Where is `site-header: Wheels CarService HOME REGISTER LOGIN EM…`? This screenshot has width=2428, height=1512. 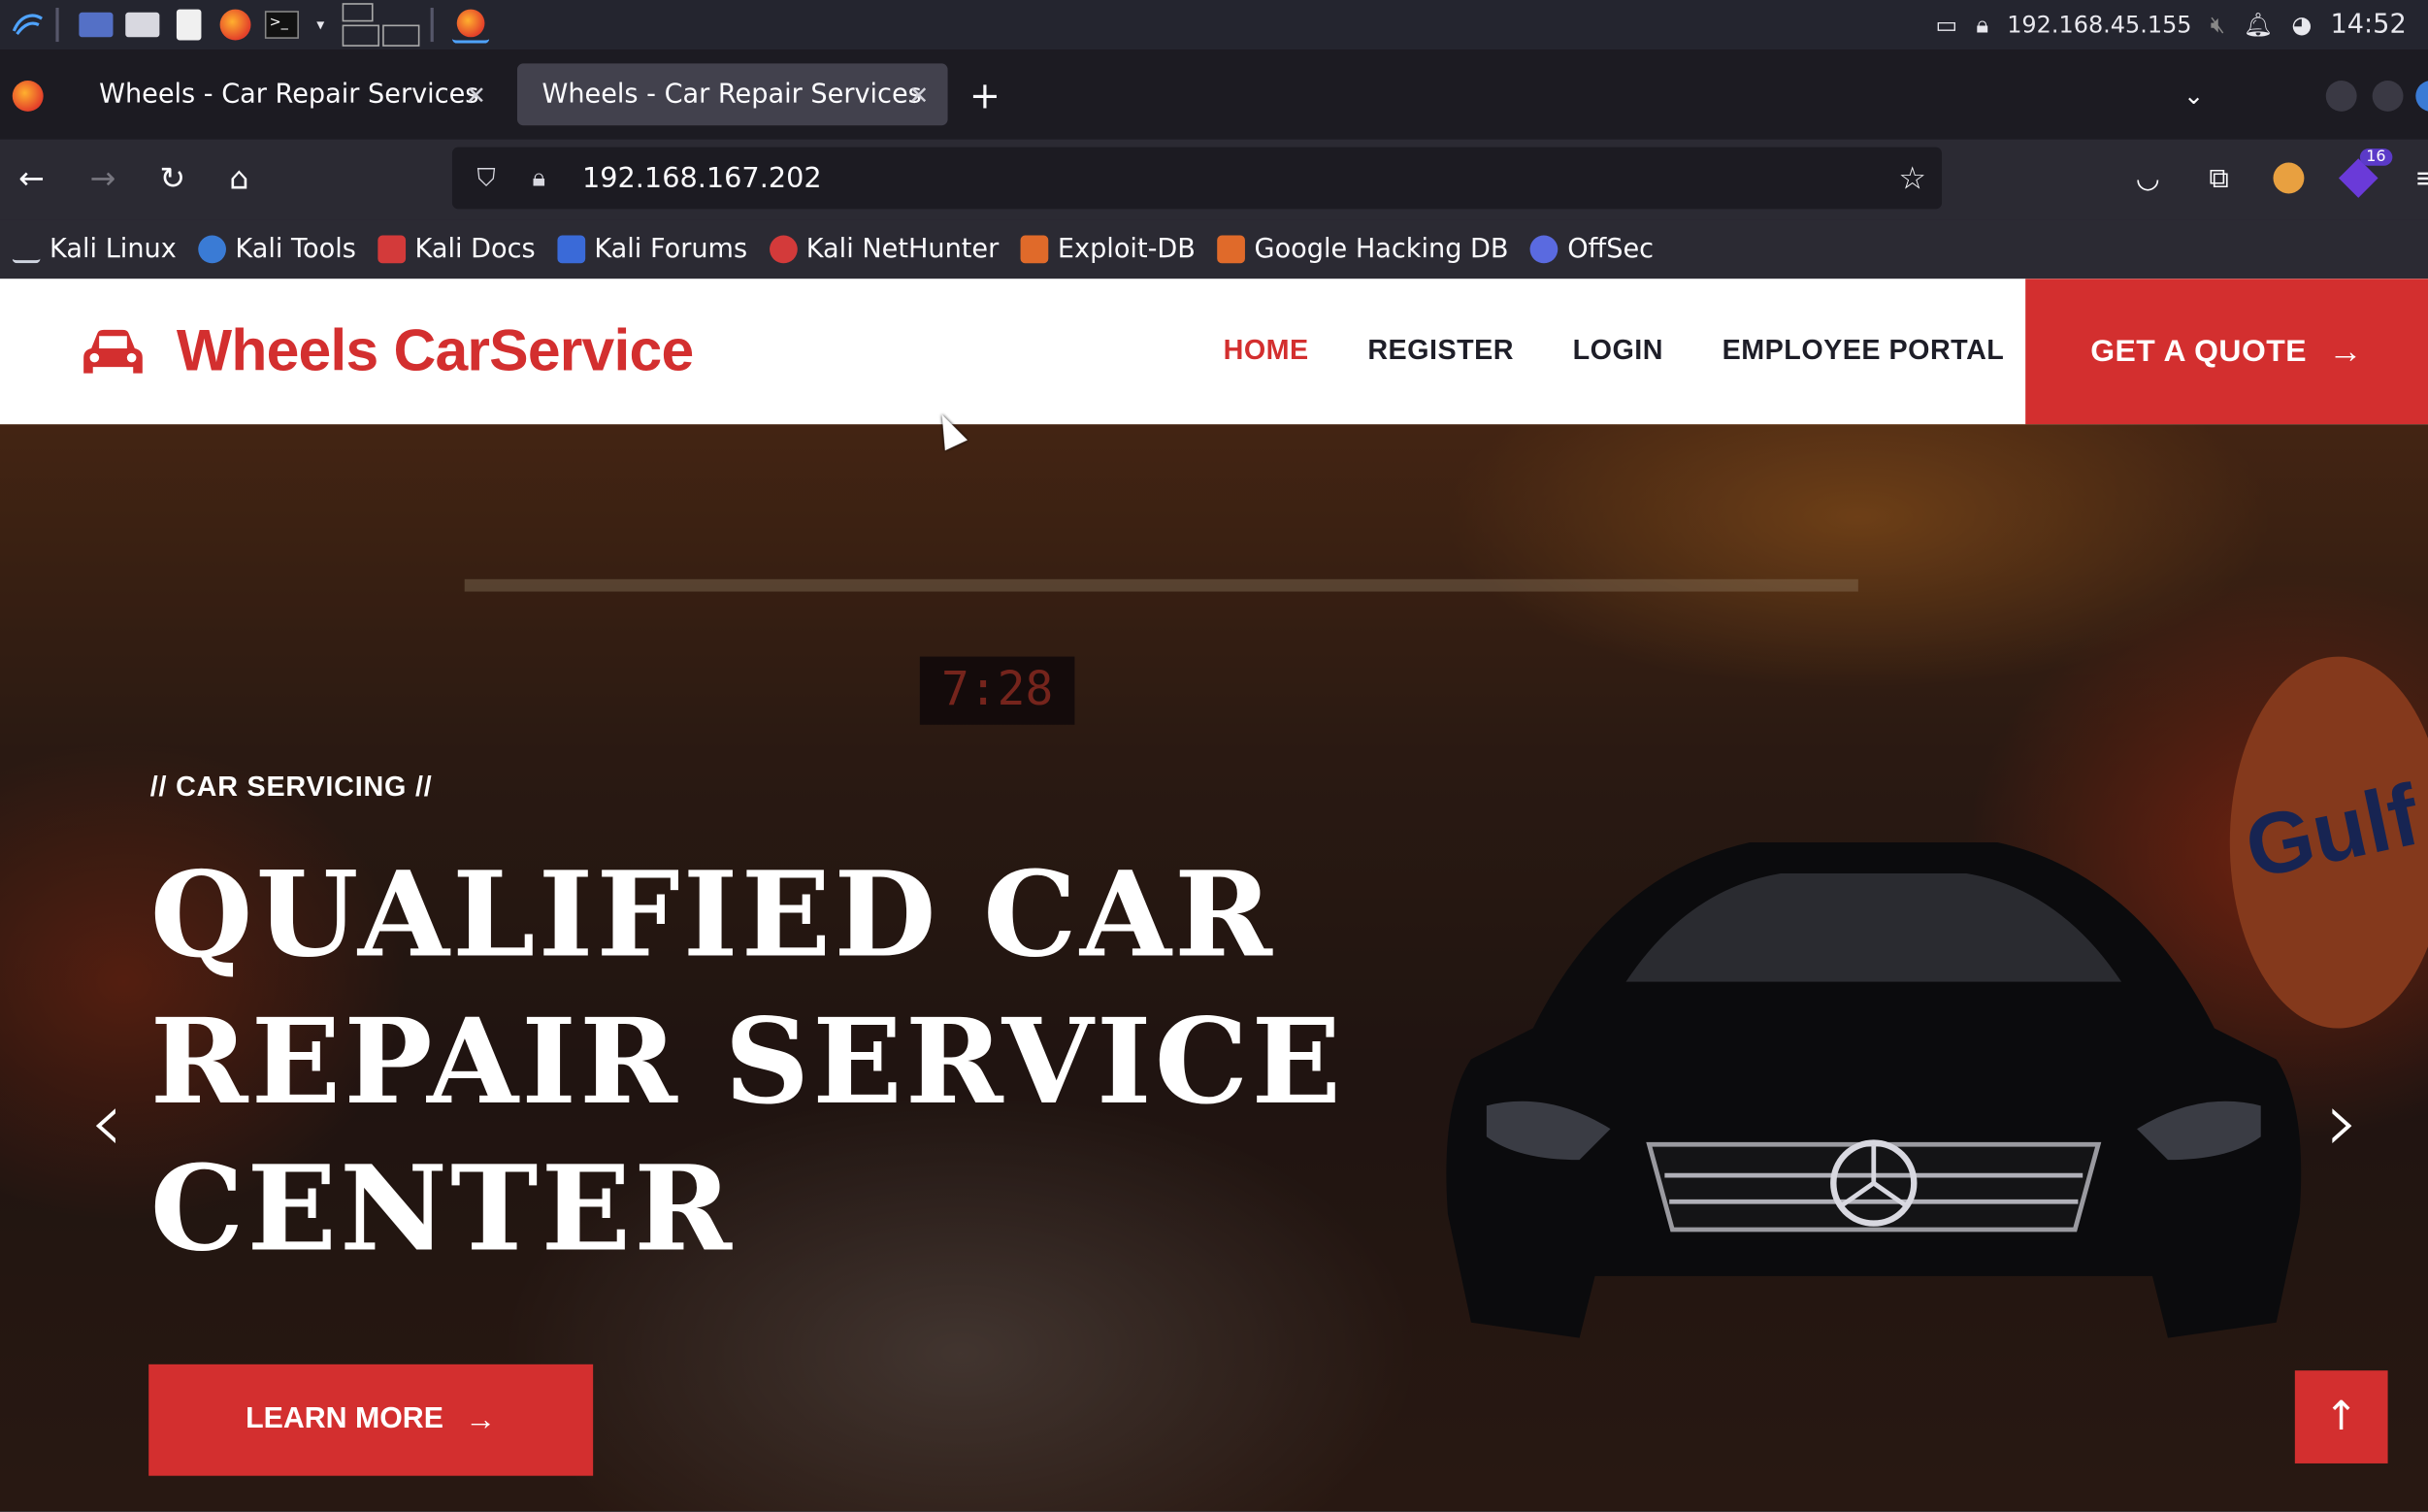 site-header: Wheels CarService HOME REGISTER LOGIN EM… is located at coordinates (1214, 352).